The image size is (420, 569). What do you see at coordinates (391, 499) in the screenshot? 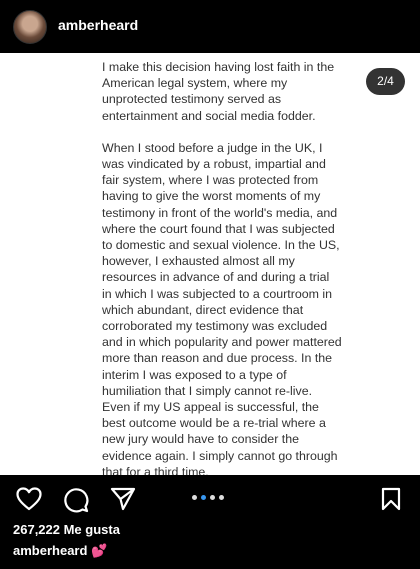
I see `bookmark-icon` at bounding box center [391, 499].